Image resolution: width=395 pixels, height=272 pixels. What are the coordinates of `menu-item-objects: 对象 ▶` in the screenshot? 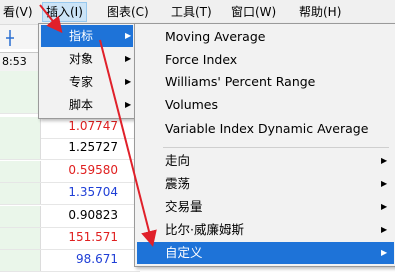 It's located at (87, 59).